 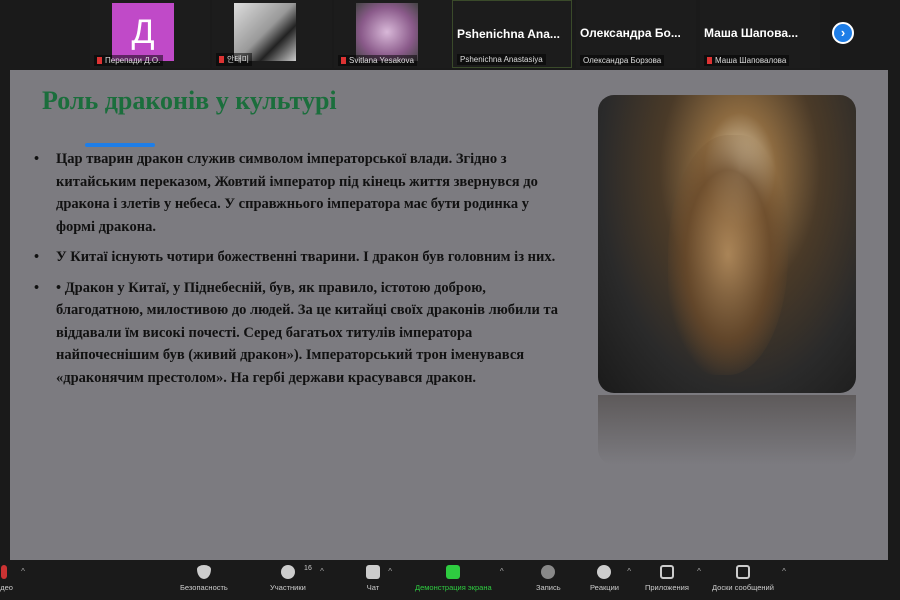 I want to click on participants-button: Участники 16 ^, so click(x=297, y=578).